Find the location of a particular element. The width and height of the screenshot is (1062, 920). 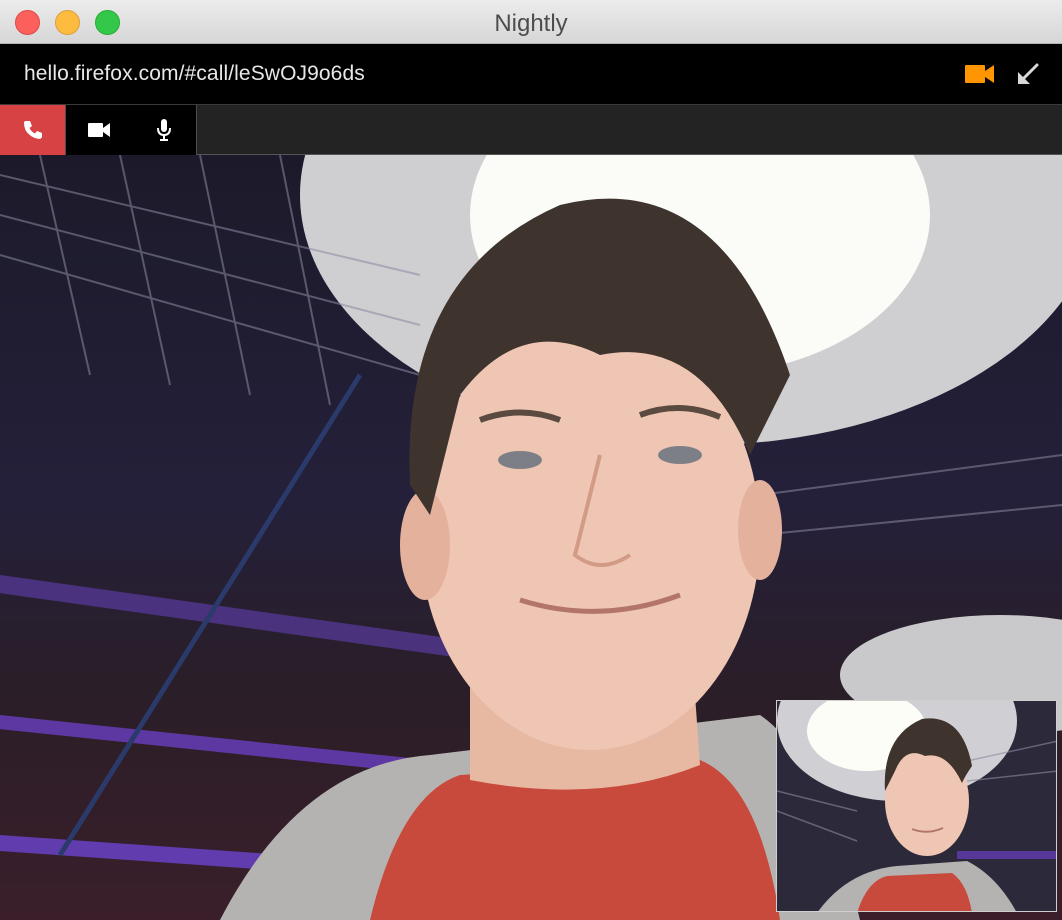

call-url-bar: hello.firefox.com/#call/leSwOJ9o6ds is located at coordinates (531, 74).